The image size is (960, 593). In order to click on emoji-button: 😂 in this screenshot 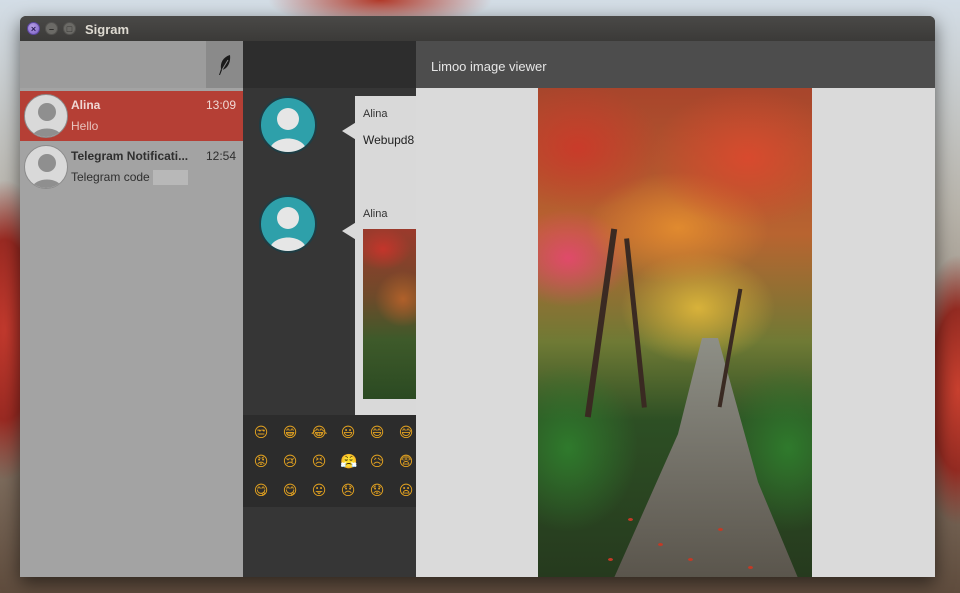, I will do `click(319, 432)`.